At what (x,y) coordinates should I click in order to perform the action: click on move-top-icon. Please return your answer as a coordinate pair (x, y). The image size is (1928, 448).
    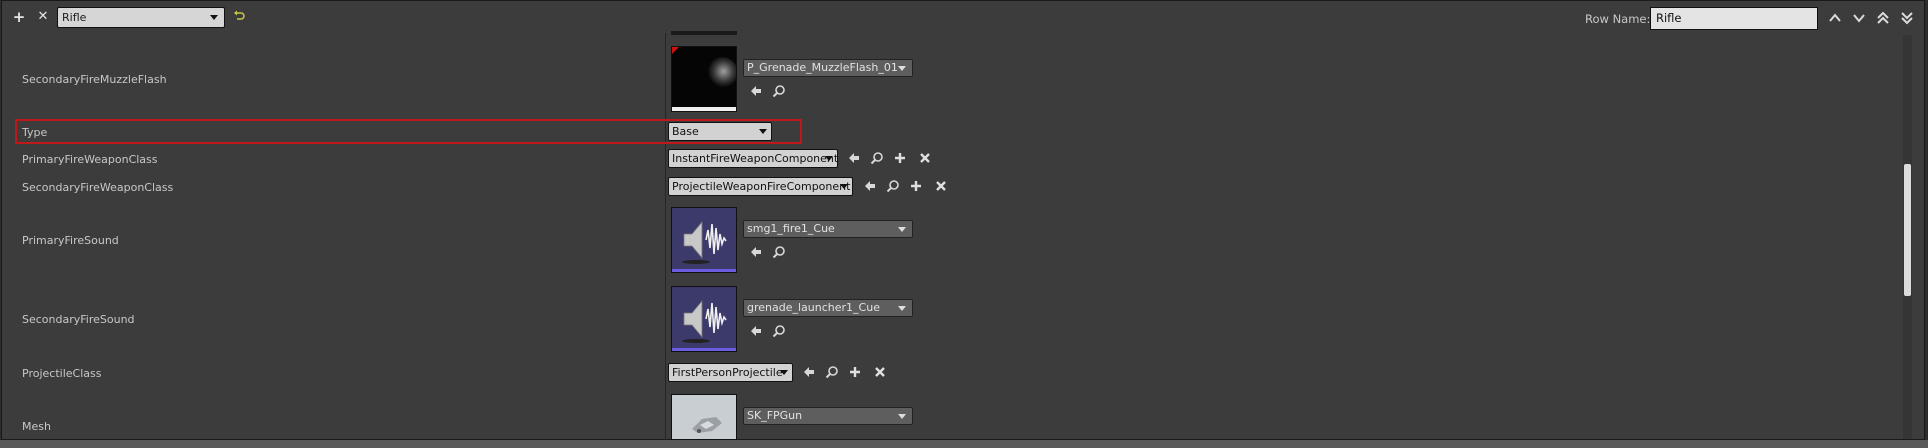
    Looking at the image, I should click on (1883, 18).